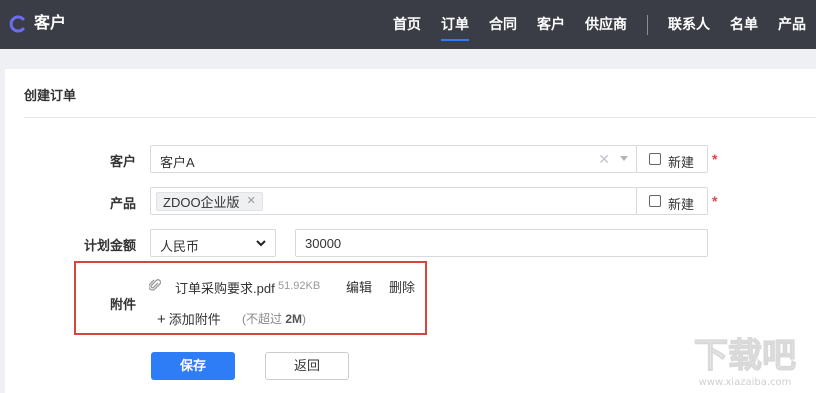 The width and height of the screenshot is (816, 393). I want to click on product-label: 产品, so click(122, 203).